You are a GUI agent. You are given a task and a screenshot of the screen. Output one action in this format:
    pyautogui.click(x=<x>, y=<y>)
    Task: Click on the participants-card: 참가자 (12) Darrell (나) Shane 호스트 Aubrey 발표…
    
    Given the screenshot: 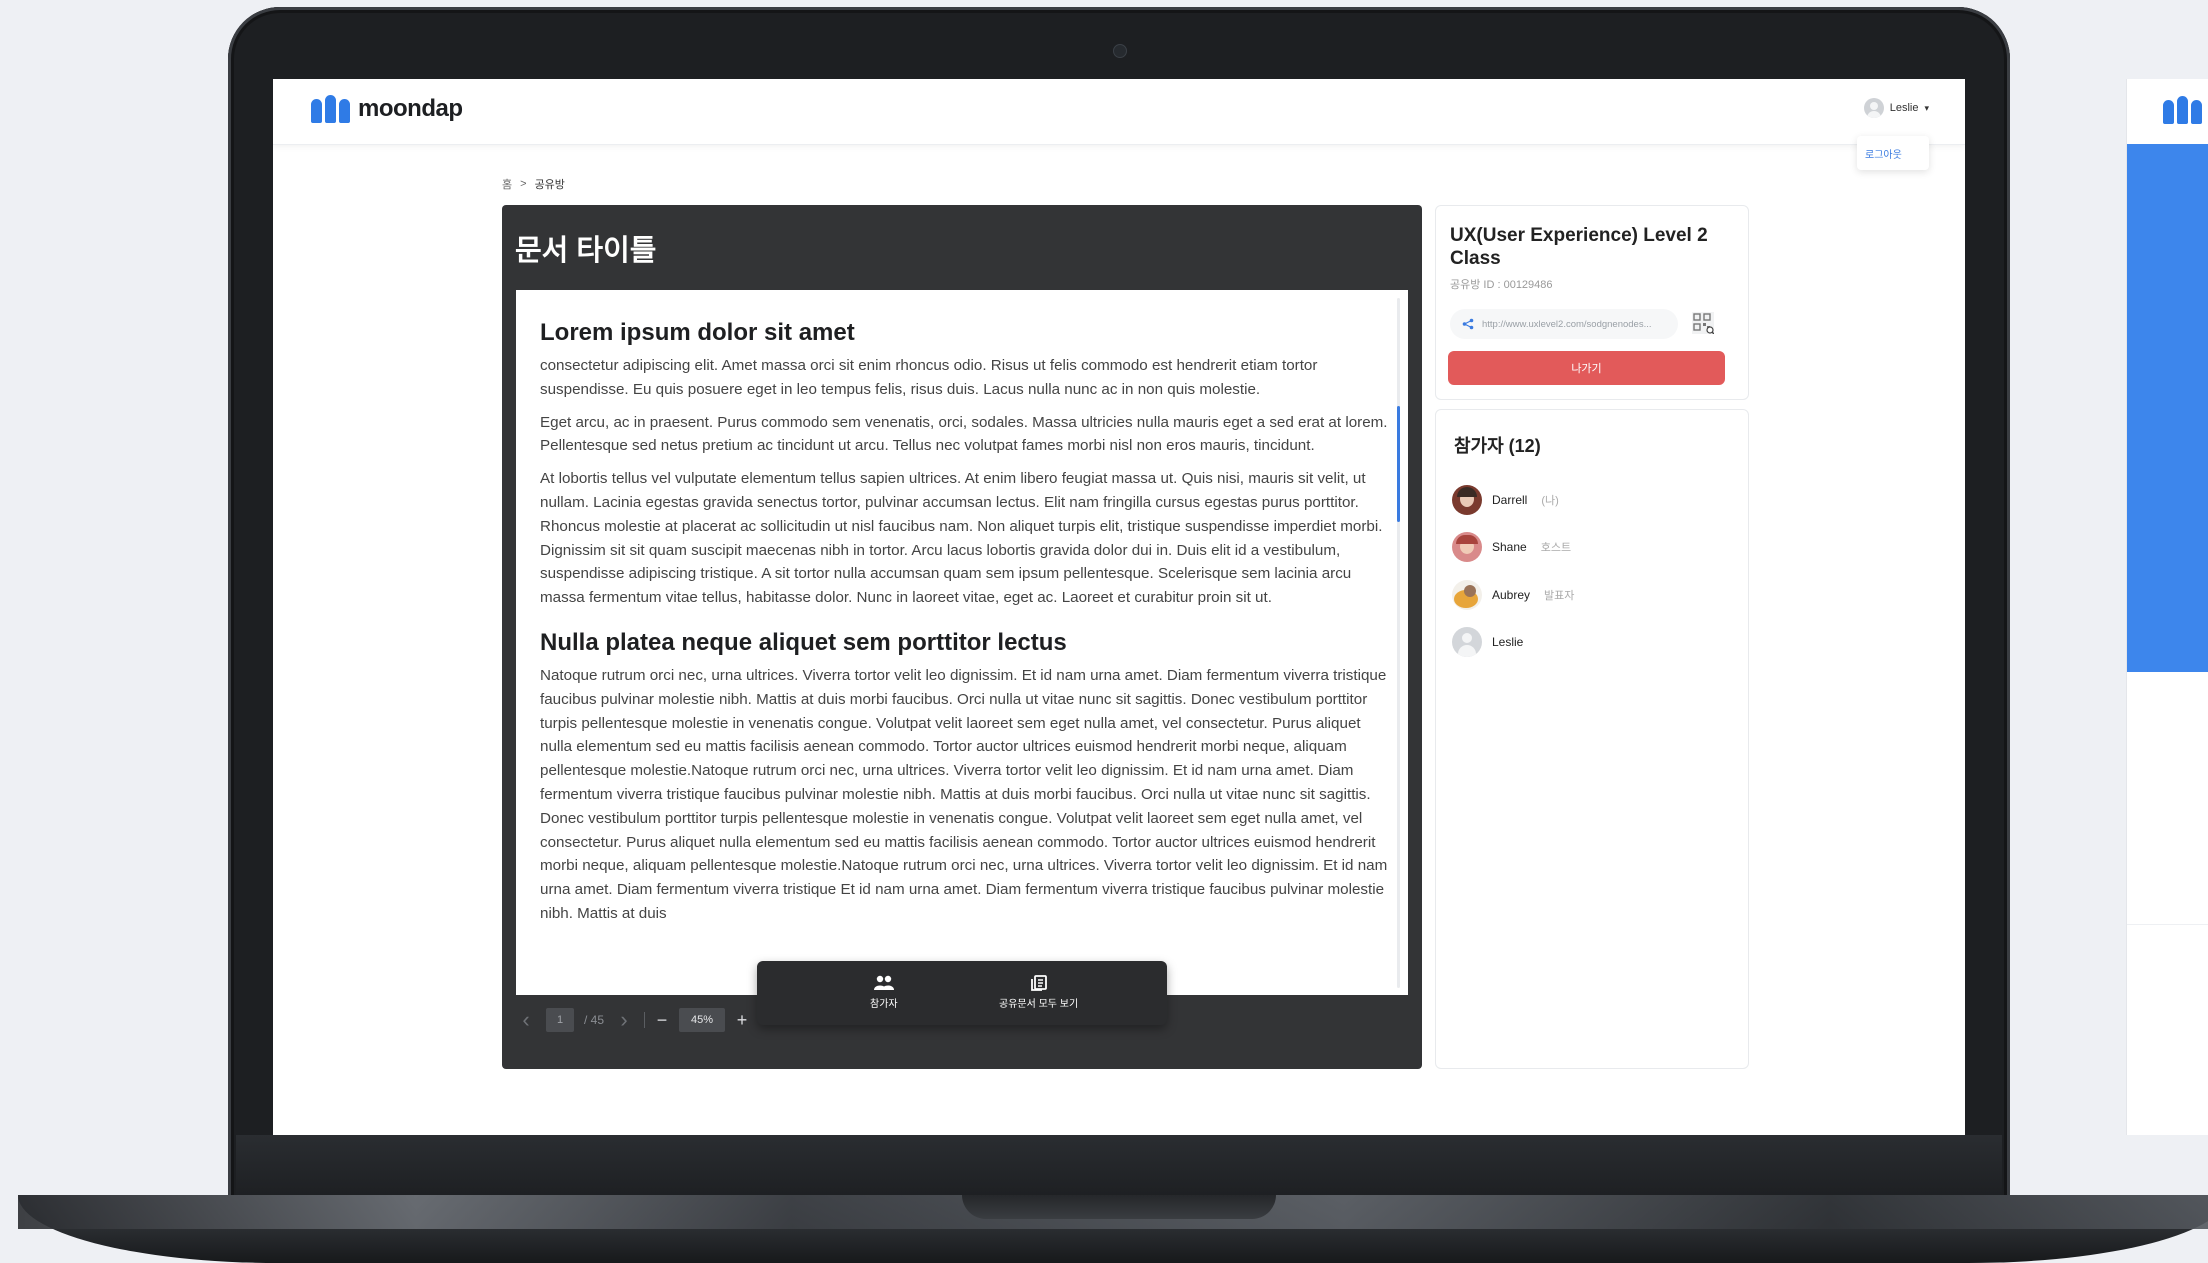 What is the action you would take?
    pyautogui.click(x=1592, y=739)
    